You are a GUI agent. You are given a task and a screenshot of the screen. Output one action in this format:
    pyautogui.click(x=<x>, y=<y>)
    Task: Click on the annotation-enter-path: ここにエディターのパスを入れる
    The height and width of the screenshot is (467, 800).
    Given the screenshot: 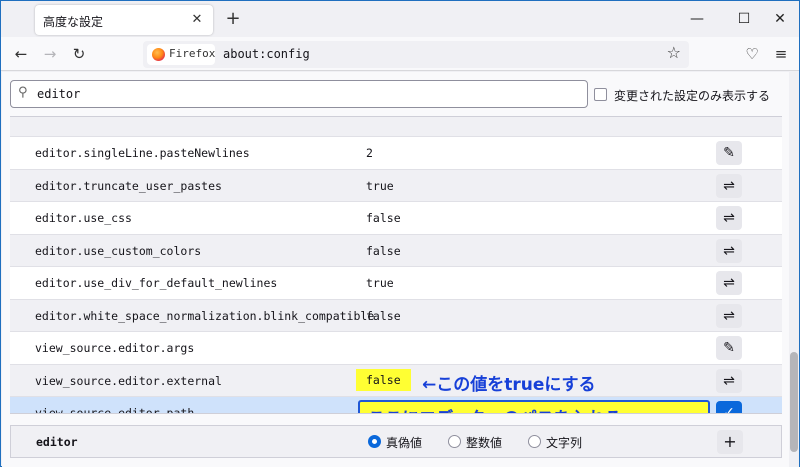 What is the action you would take?
    pyautogui.click(x=495, y=408)
    